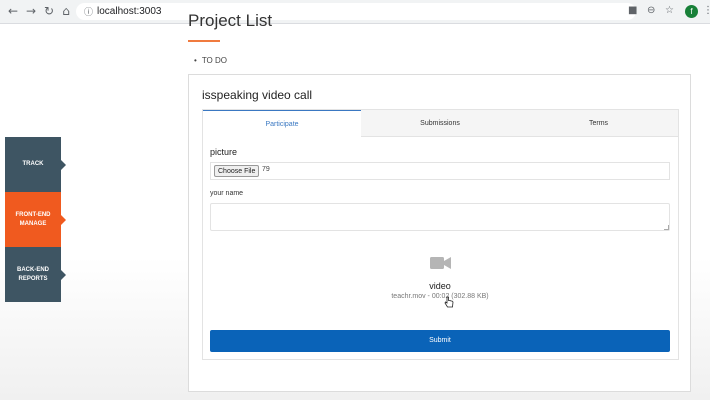 The image size is (710, 400). What do you see at coordinates (210, 60) in the screenshot?
I see `list-item-todo: TO DO` at bounding box center [210, 60].